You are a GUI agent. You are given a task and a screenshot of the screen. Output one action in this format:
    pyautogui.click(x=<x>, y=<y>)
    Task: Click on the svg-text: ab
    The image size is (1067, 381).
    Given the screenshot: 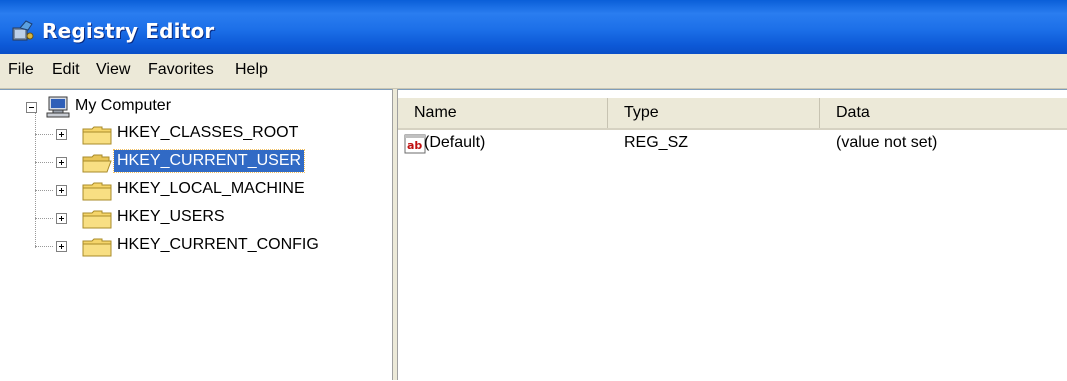 What is the action you would take?
    pyautogui.click(x=414, y=145)
    